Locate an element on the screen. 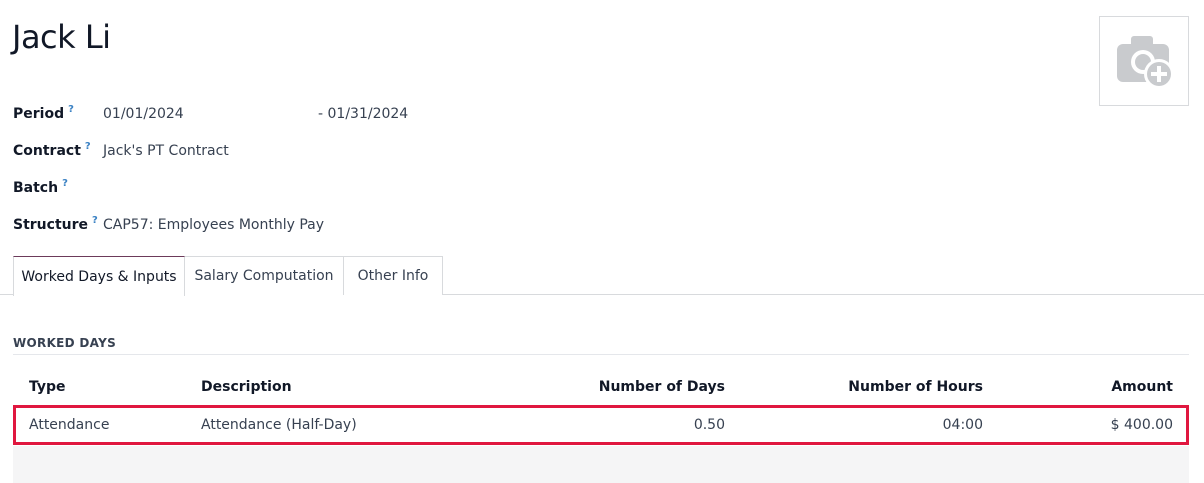 This screenshot has width=1204, height=483. cell-amount: $ 400.00 is located at coordinates (1141, 425).